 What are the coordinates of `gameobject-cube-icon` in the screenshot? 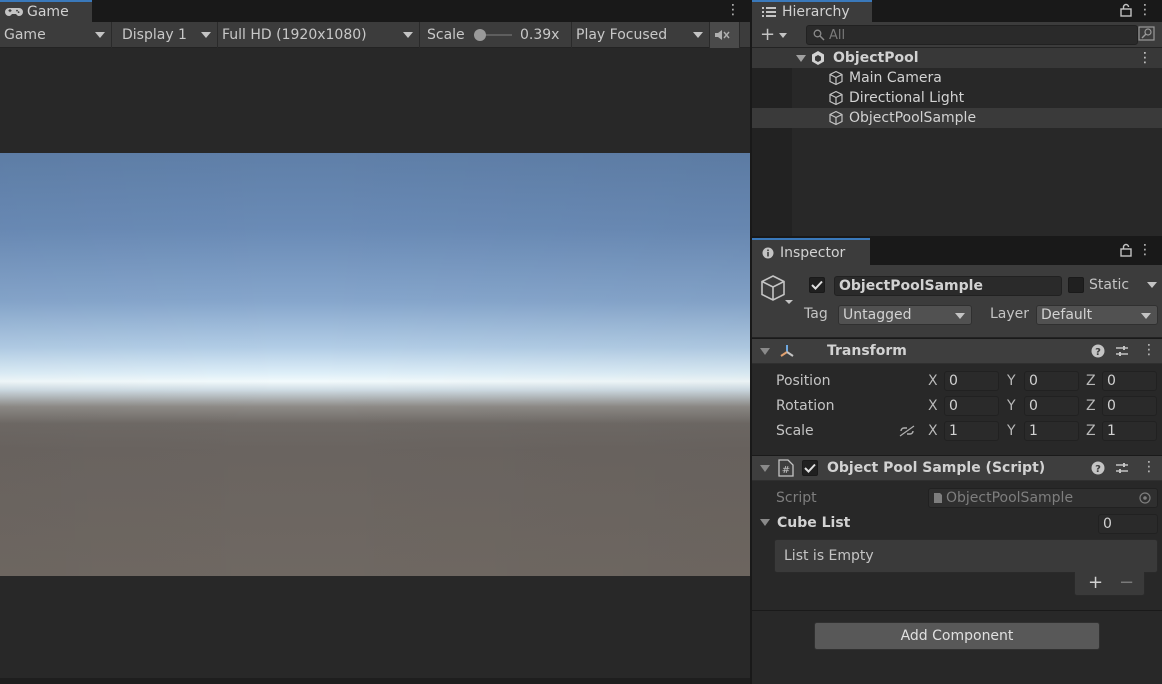 It's located at (836, 118).